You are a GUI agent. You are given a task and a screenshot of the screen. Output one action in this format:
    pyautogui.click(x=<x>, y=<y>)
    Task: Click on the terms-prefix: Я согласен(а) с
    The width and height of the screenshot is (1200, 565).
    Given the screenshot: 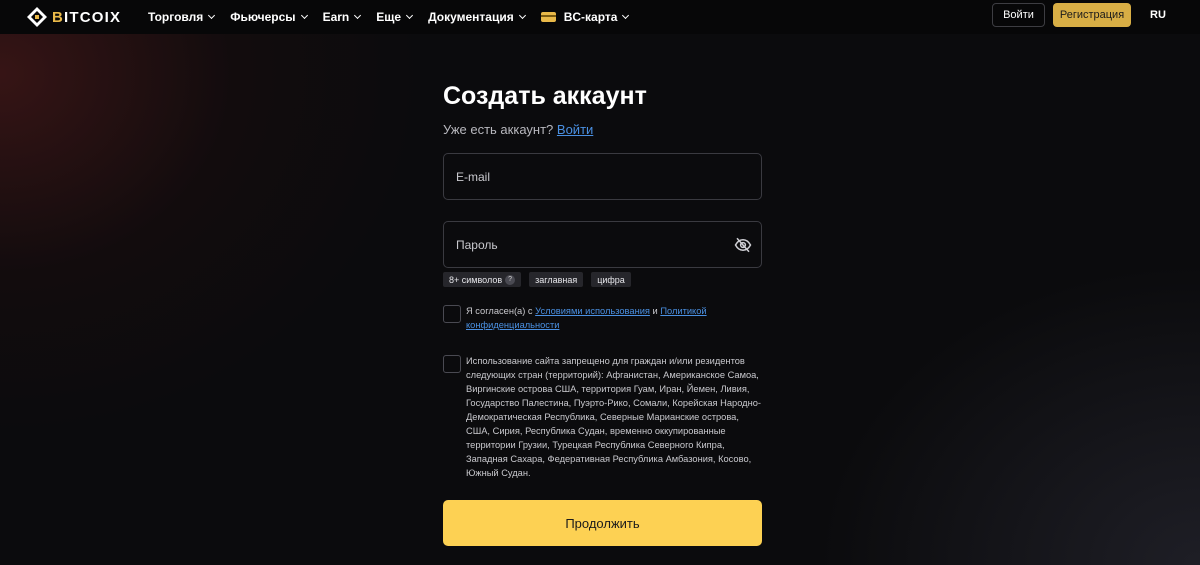 What is the action you would take?
    pyautogui.click(x=499, y=311)
    